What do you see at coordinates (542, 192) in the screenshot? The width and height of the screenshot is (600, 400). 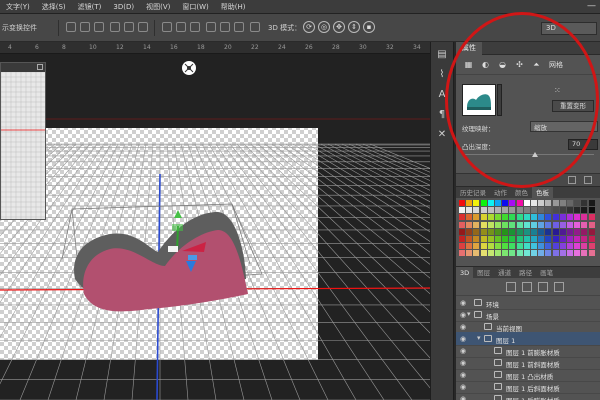 I see `swatch-panel-tab: 色板` at bounding box center [542, 192].